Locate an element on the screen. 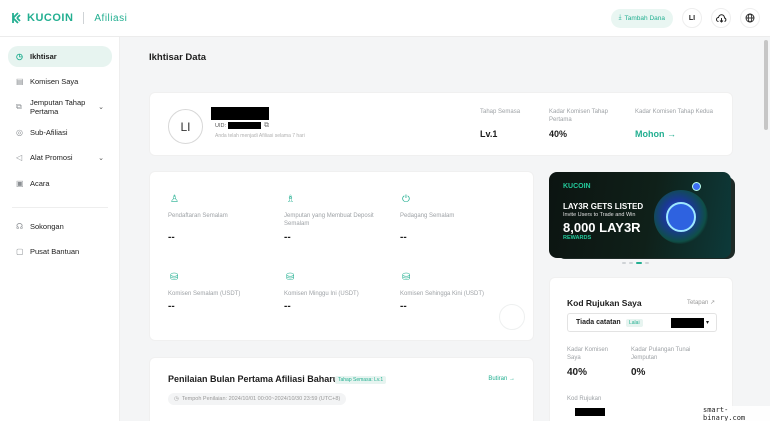  redacted-uid is located at coordinates (244, 125).